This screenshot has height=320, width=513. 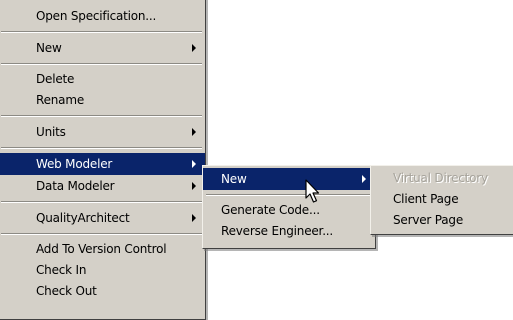 I want to click on menu-item-rename: Rename, so click(x=102, y=100).